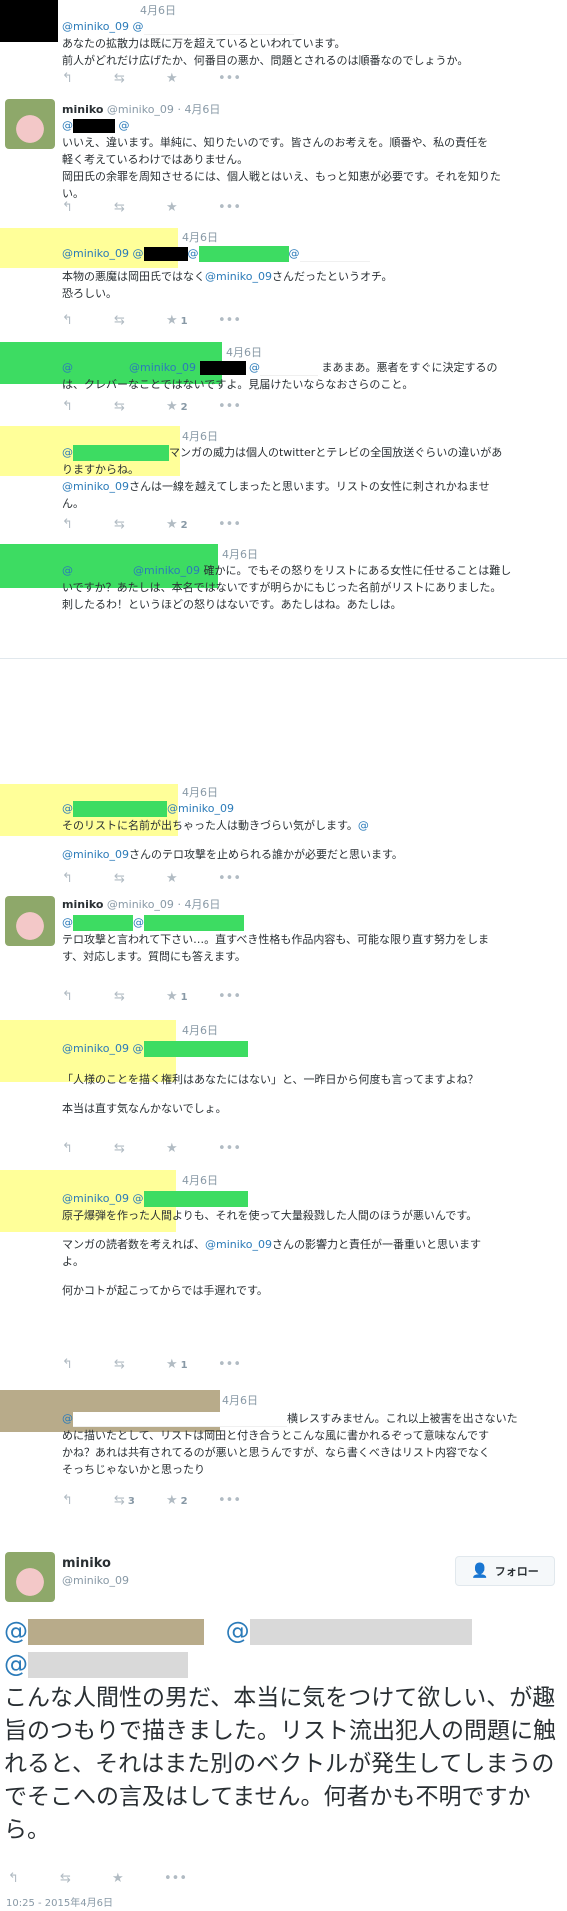 Image resolution: width=567 pixels, height=1911 pixels. I want to click on favorite-count: 1, so click(184, 997).